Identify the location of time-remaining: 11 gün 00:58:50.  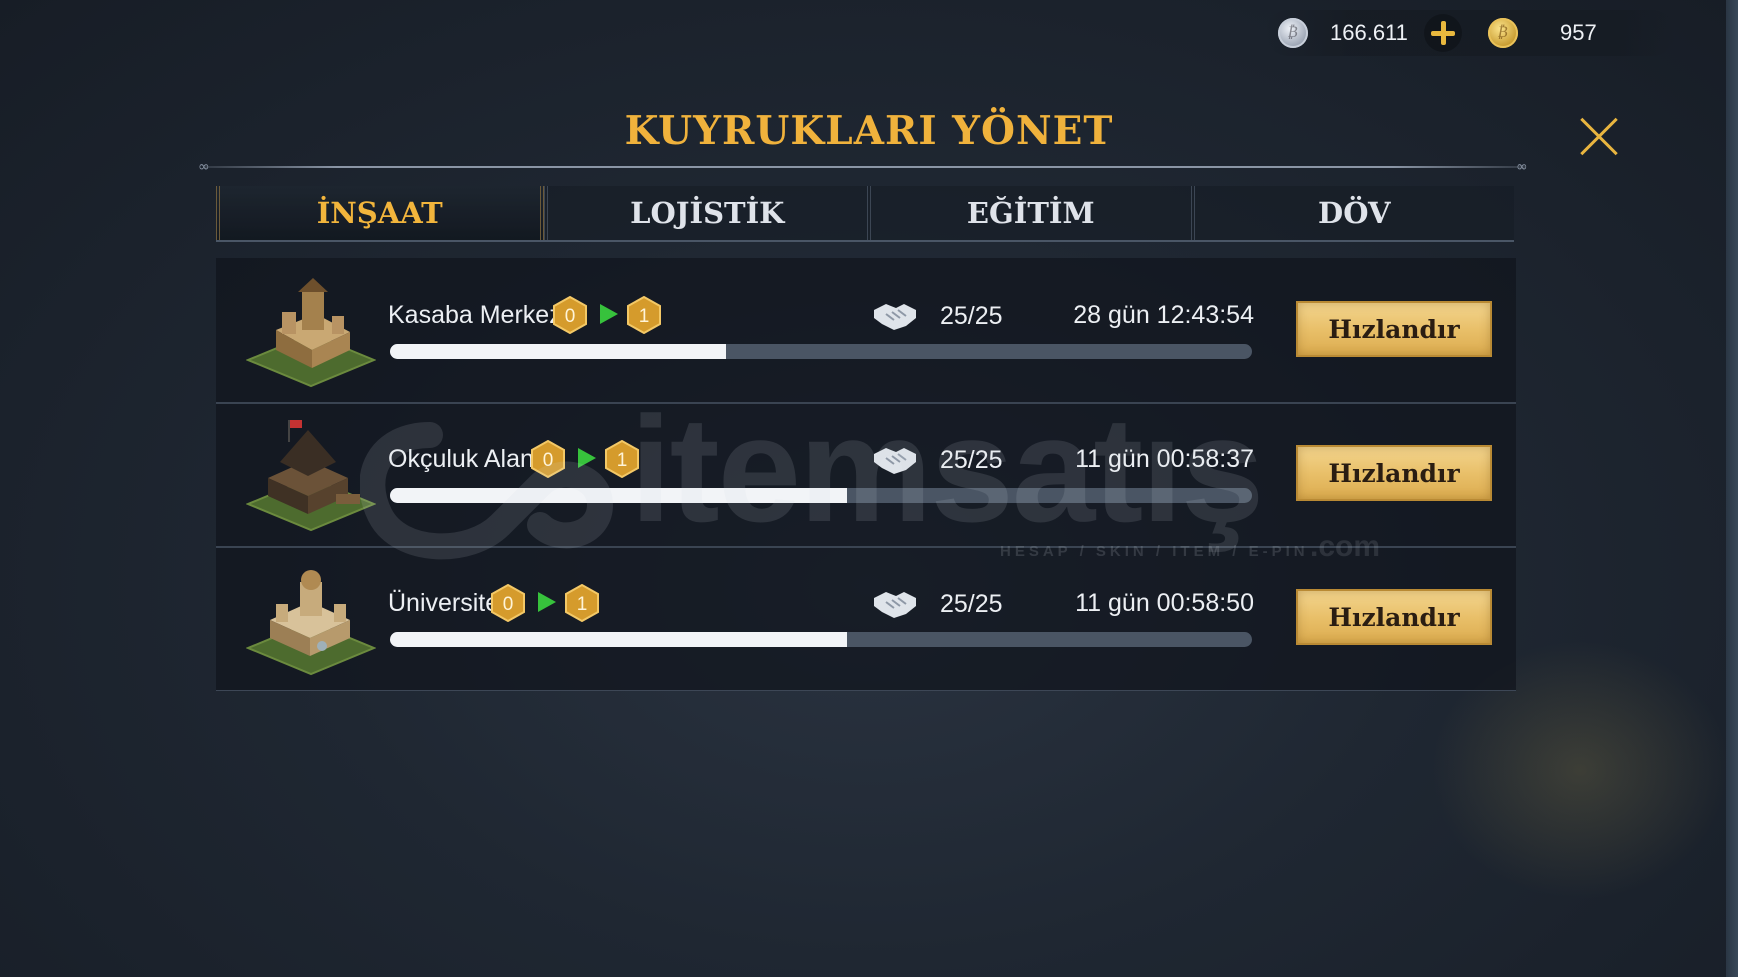
(1164, 603).